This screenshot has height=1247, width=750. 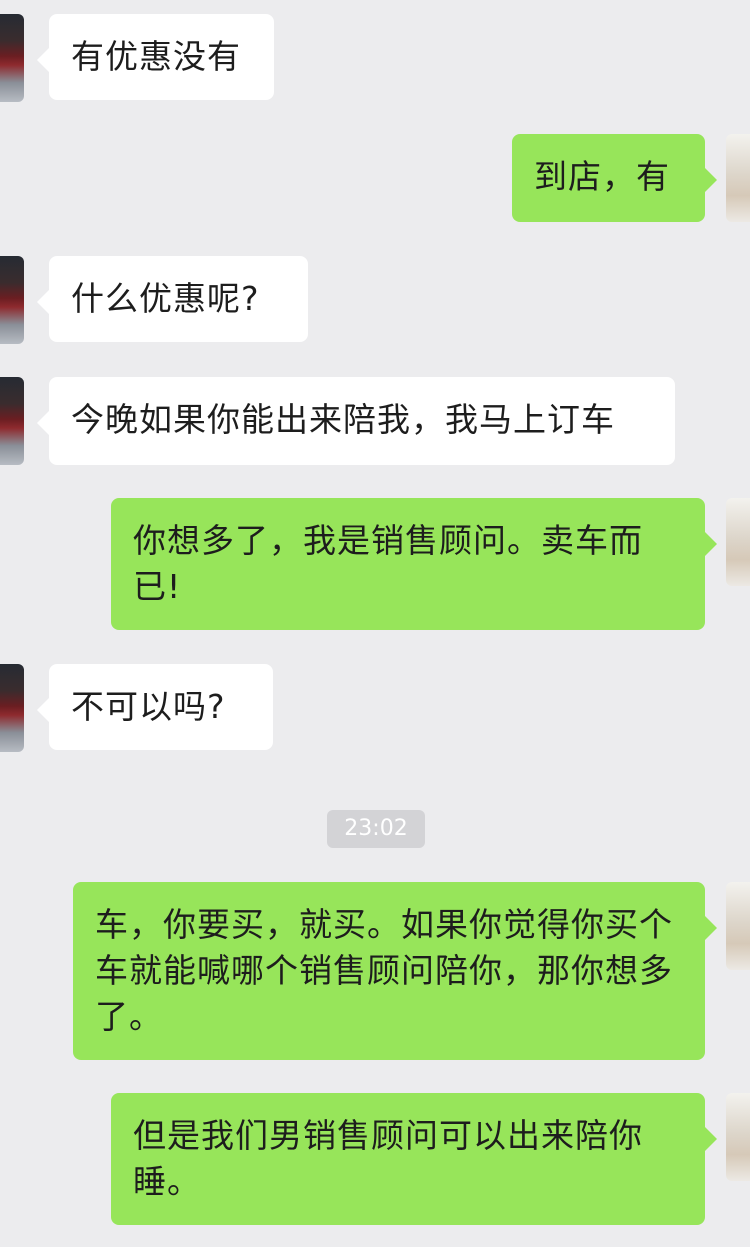 I want to click on message-text: 有优惠没有, so click(x=156, y=56).